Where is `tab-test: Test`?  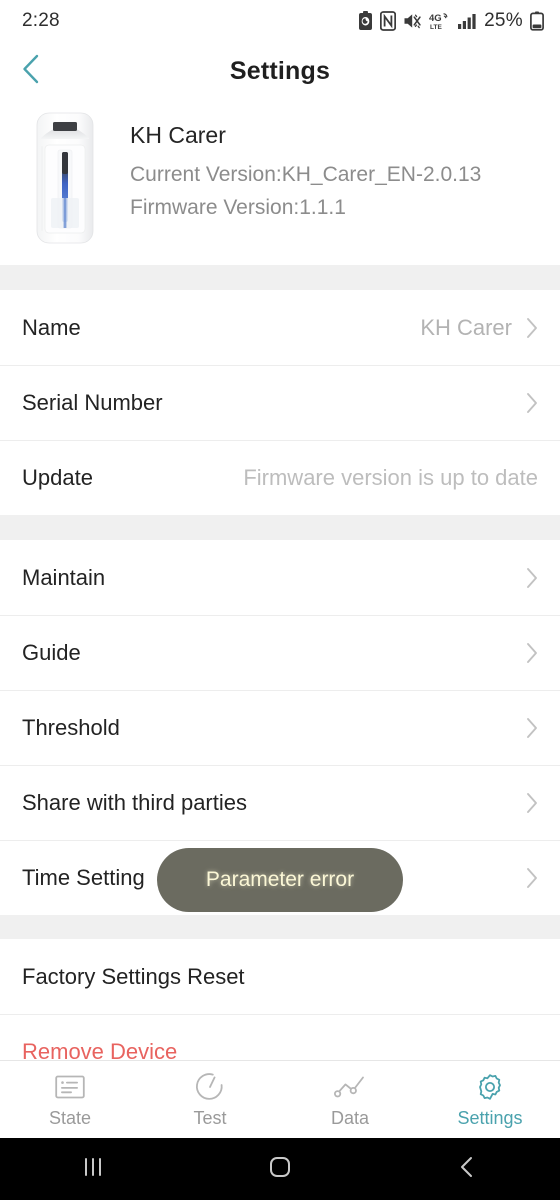
tab-test: Test is located at coordinates (210, 1099).